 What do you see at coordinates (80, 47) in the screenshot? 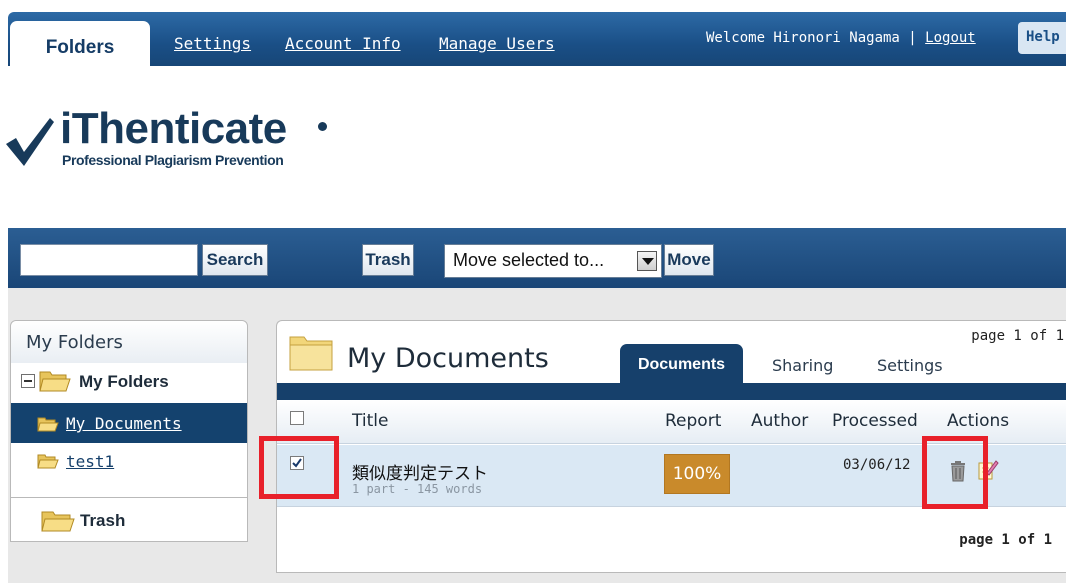
I see `tab-folders-label: Folders` at bounding box center [80, 47].